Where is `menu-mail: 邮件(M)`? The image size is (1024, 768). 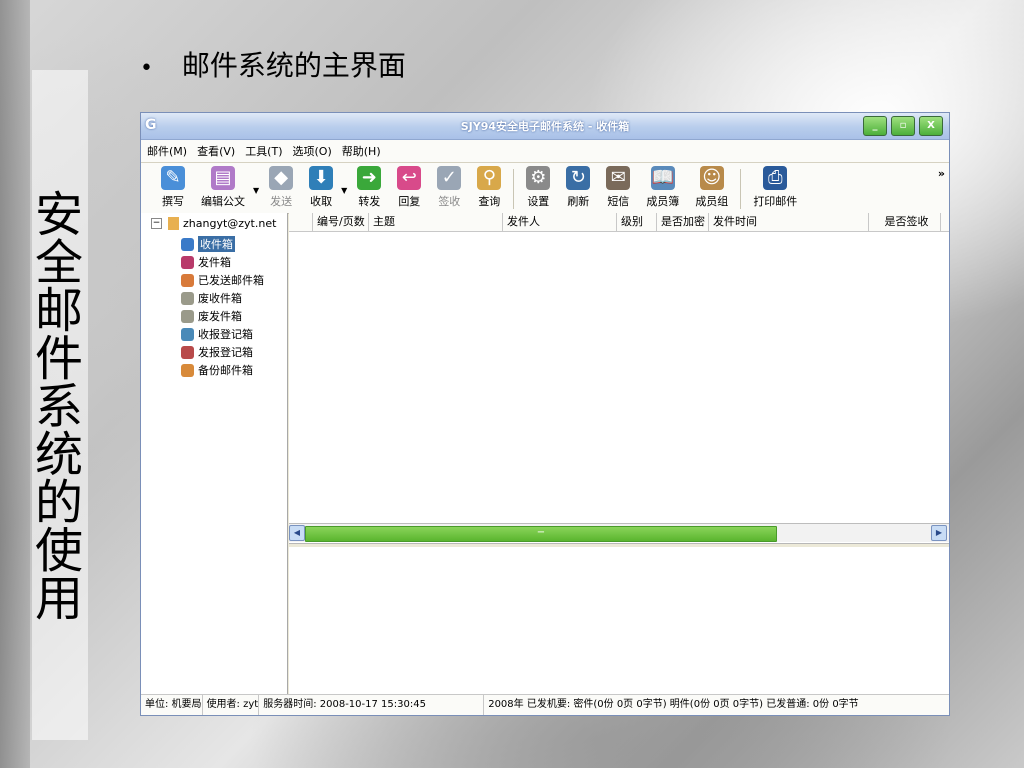 menu-mail: 邮件(M) is located at coordinates (167, 151).